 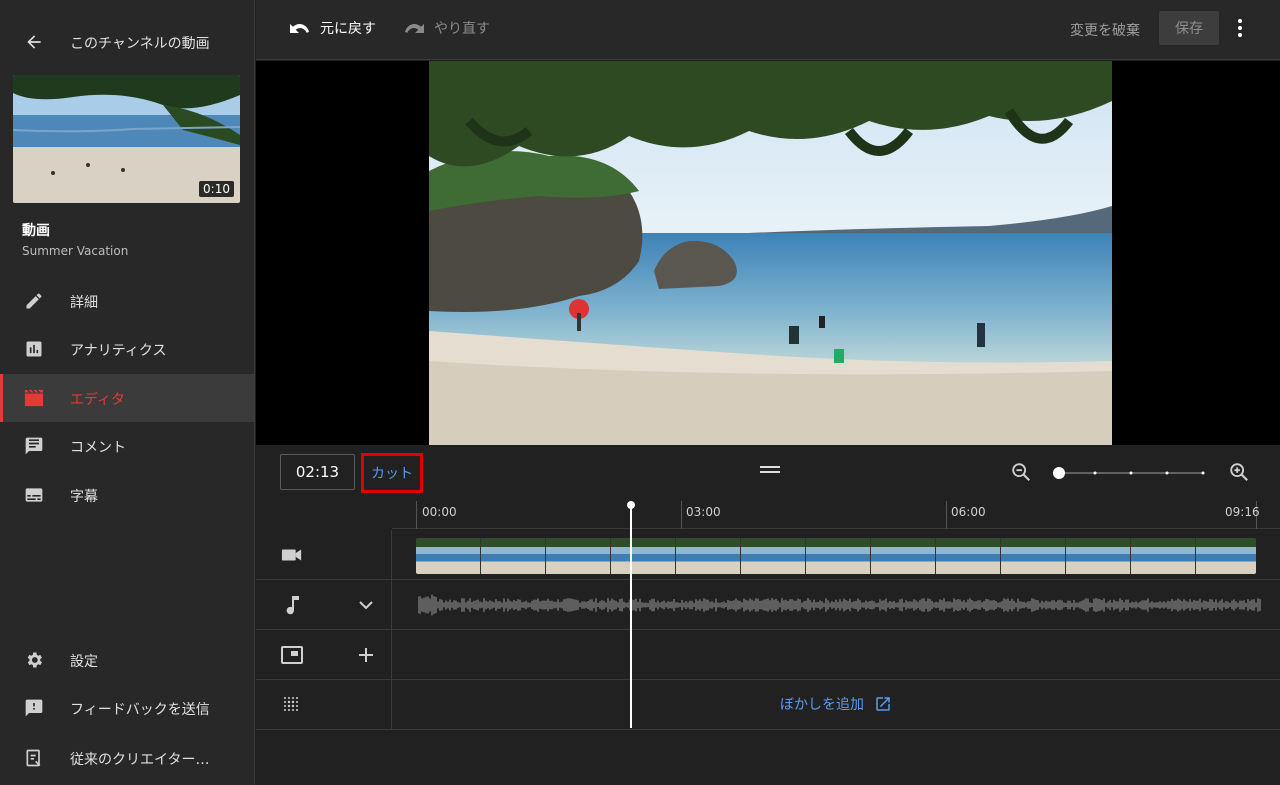 What do you see at coordinates (127, 446) in the screenshot?
I see `sidebar-item-comments: コメント` at bounding box center [127, 446].